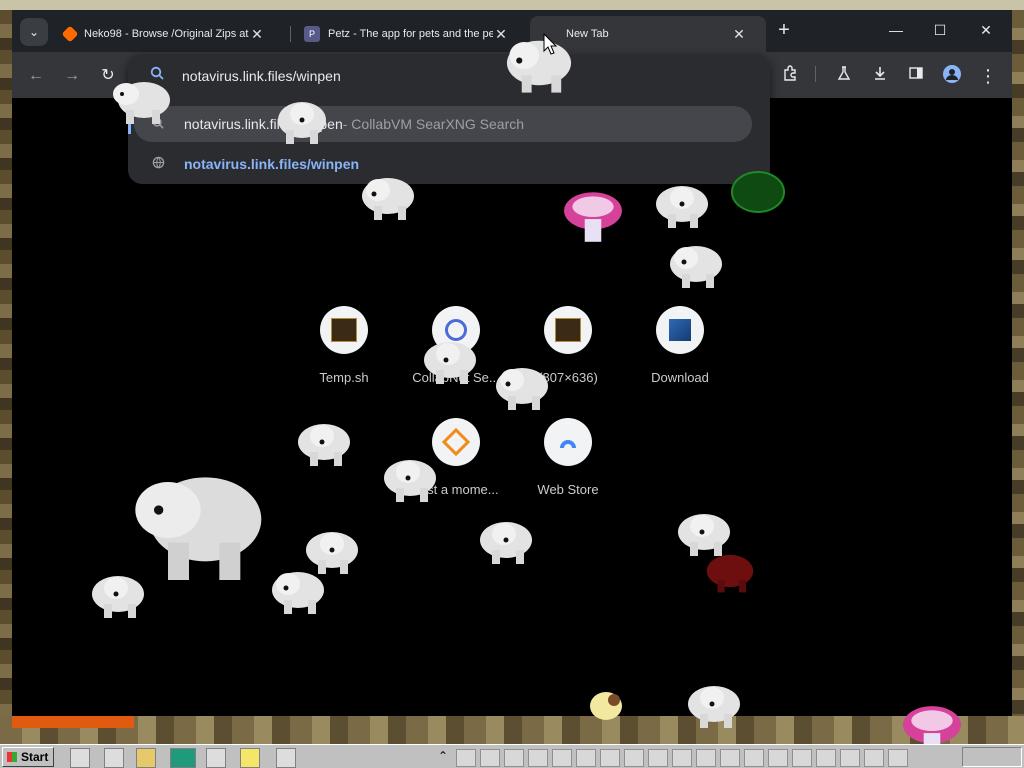  I want to click on desktop-wallpaper-left, so click(6, 377).